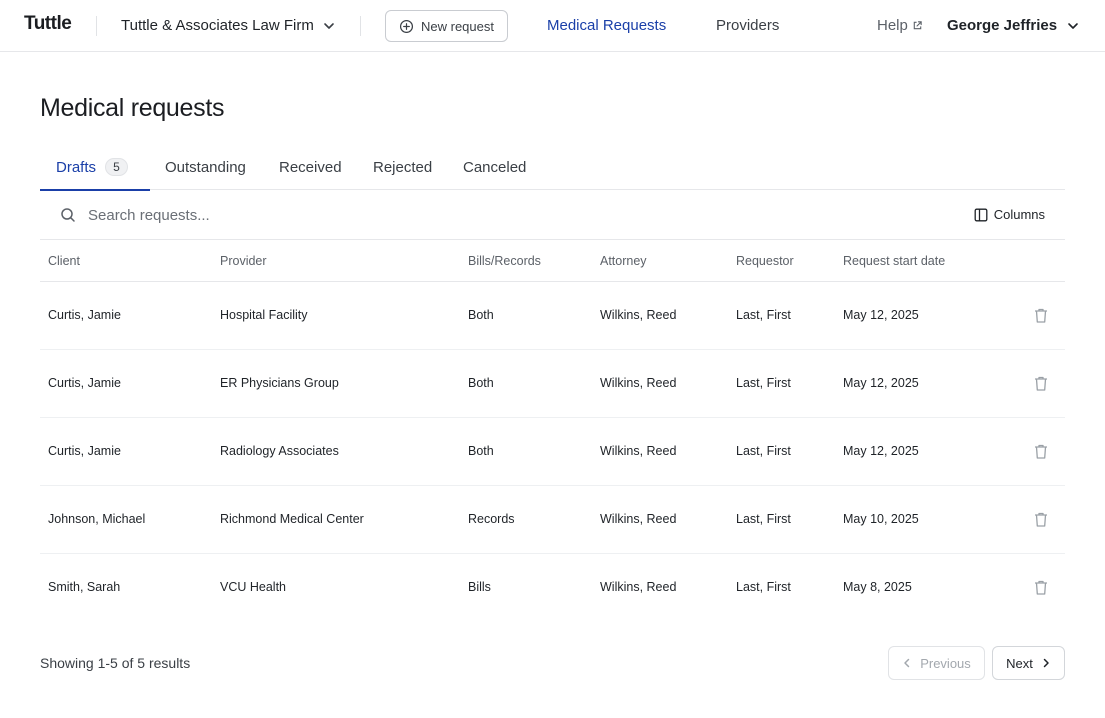  I want to click on cell-start-date: May 8, 2025, so click(877, 587).